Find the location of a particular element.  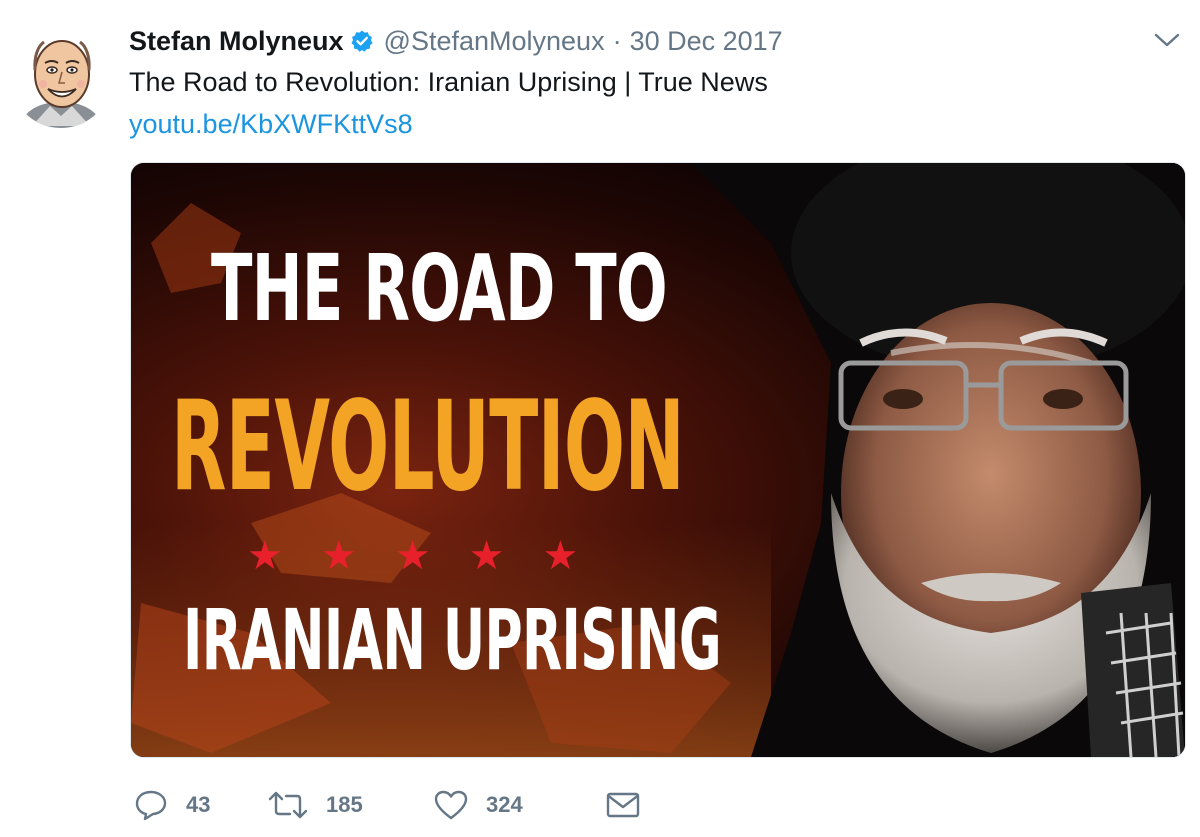

verified-badge-icon is located at coordinates (361, 41).